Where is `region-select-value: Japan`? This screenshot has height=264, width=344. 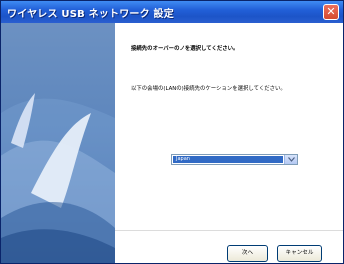 region-select-value: Japan is located at coordinates (228, 159).